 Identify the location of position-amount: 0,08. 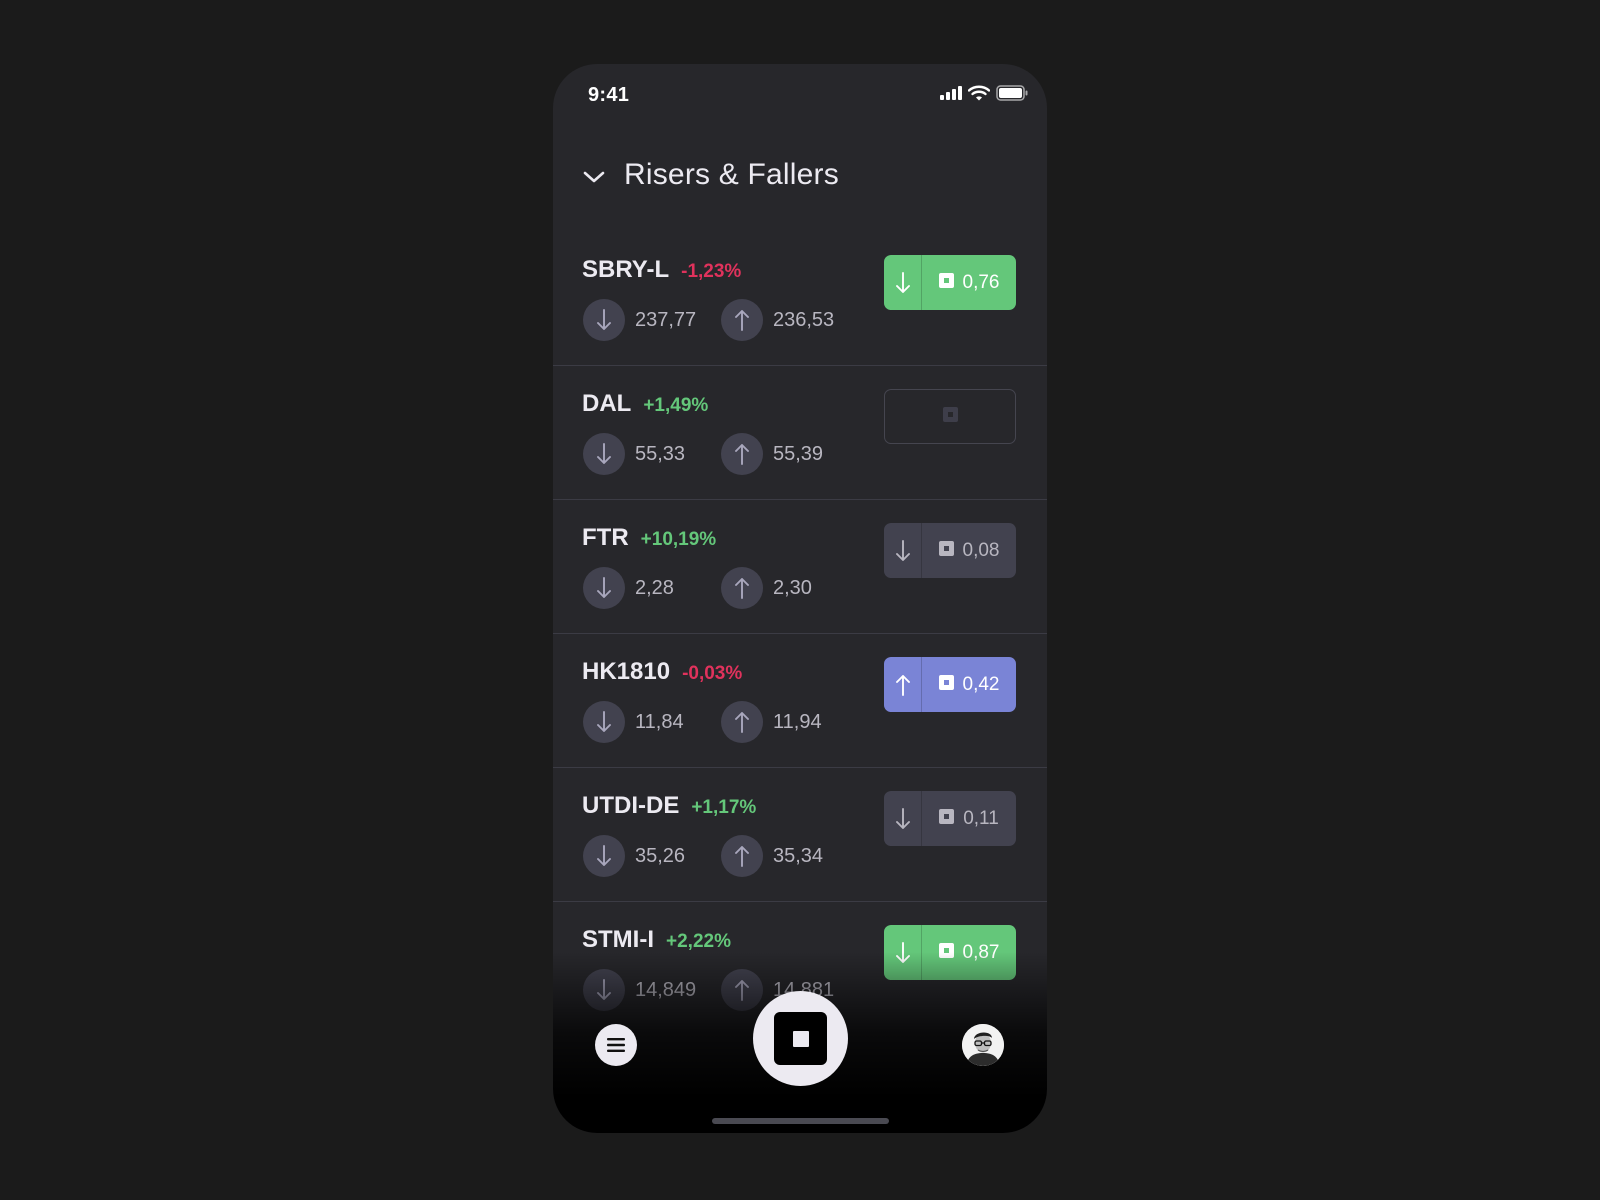
(981, 550).